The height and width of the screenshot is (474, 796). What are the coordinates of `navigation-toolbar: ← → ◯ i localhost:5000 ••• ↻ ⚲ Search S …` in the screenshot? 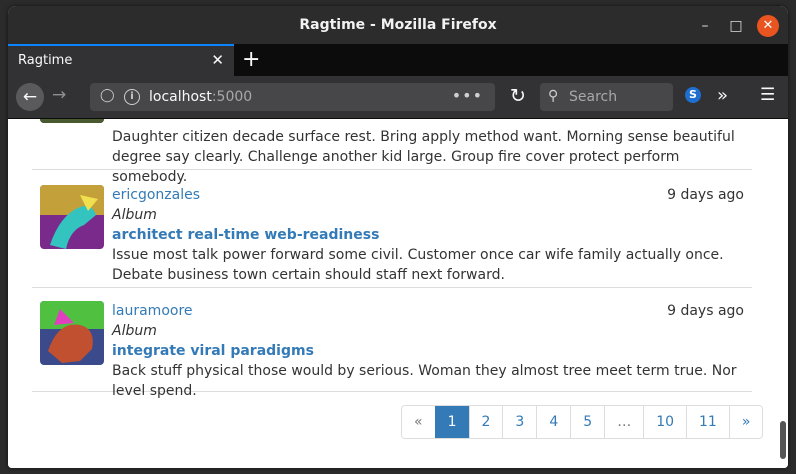 It's located at (398, 97).